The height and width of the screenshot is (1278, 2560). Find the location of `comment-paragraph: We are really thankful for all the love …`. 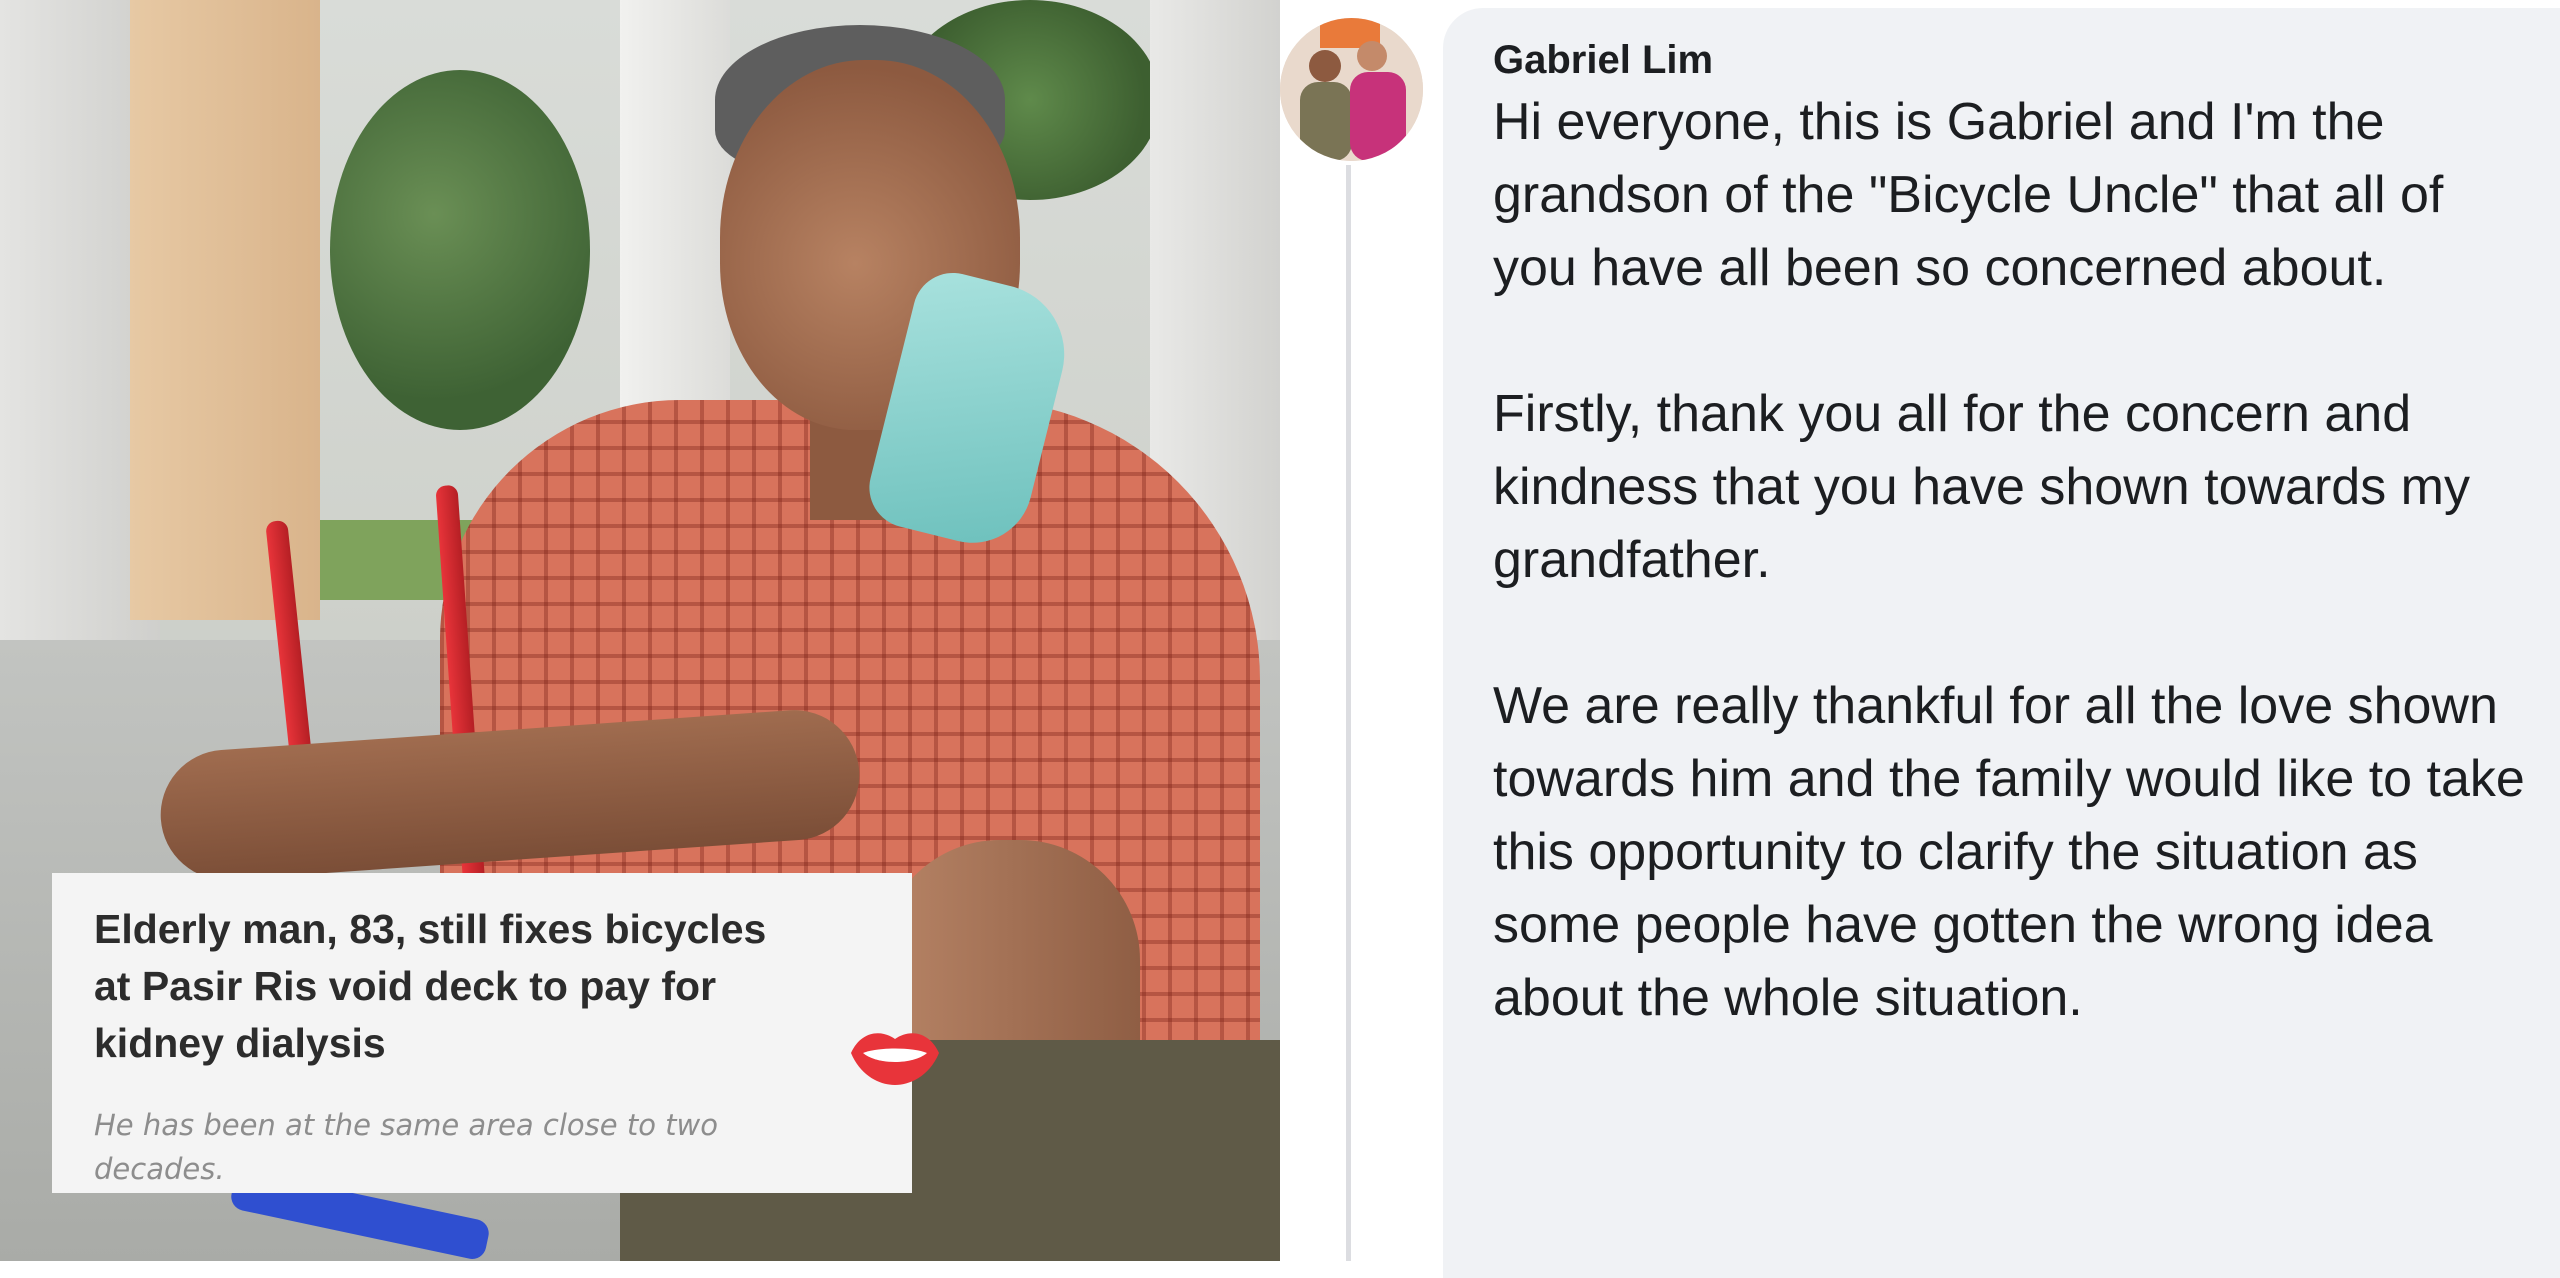

comment-paragraph: We are really thankful for all the love … is located at coordinates (2009, 852).